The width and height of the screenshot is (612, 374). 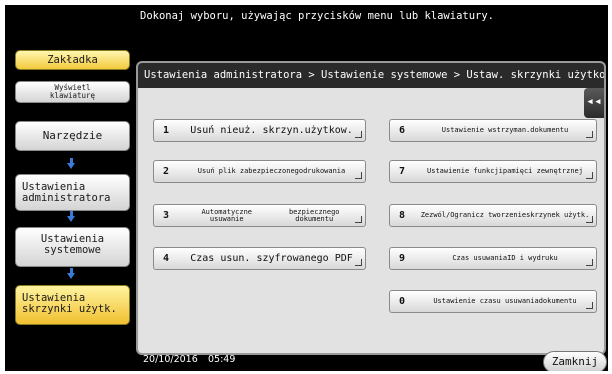 What do you see at coordinates (166, 171) in the screenshot?
I see `menu-item-number: 2` at bounding box center [166, 171].